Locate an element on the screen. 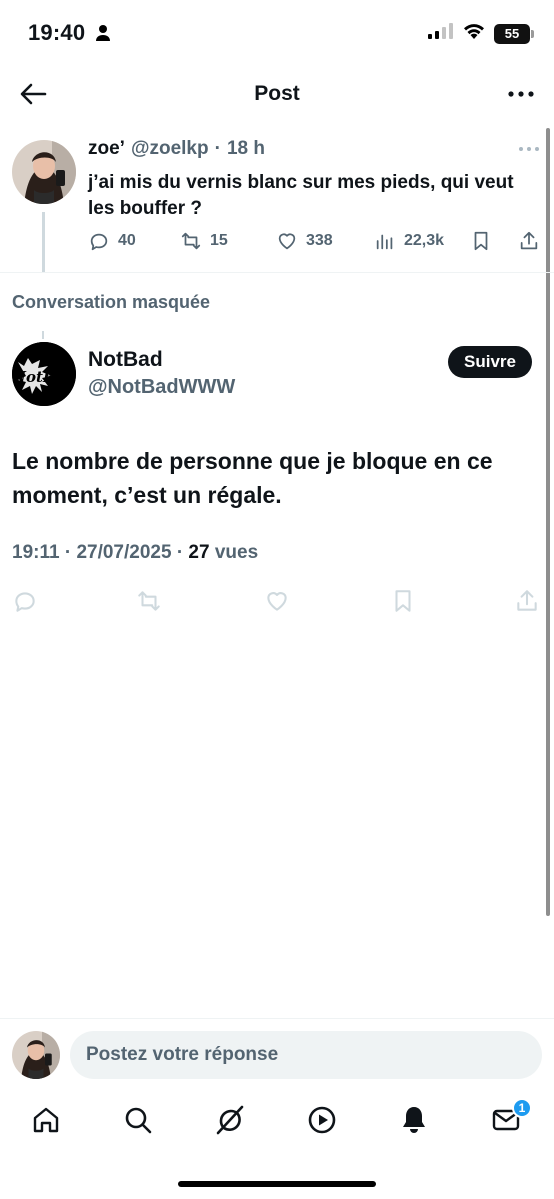  repost-count: 15 is located at coordinates (219, 240).